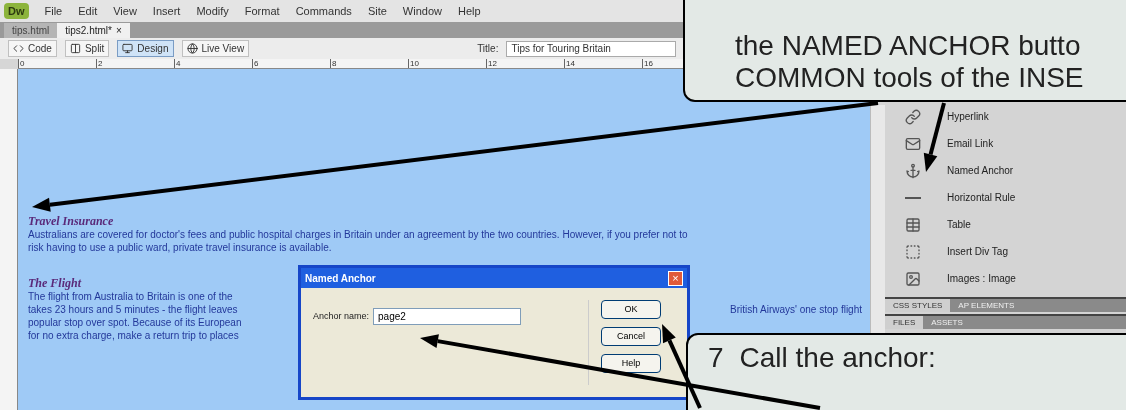 The height and width of the screenshot is (410, 1126). What do you see at coordinates (125, 11) in the screenshot?
I see `menu-item: View` at bounding box center [125, 11].